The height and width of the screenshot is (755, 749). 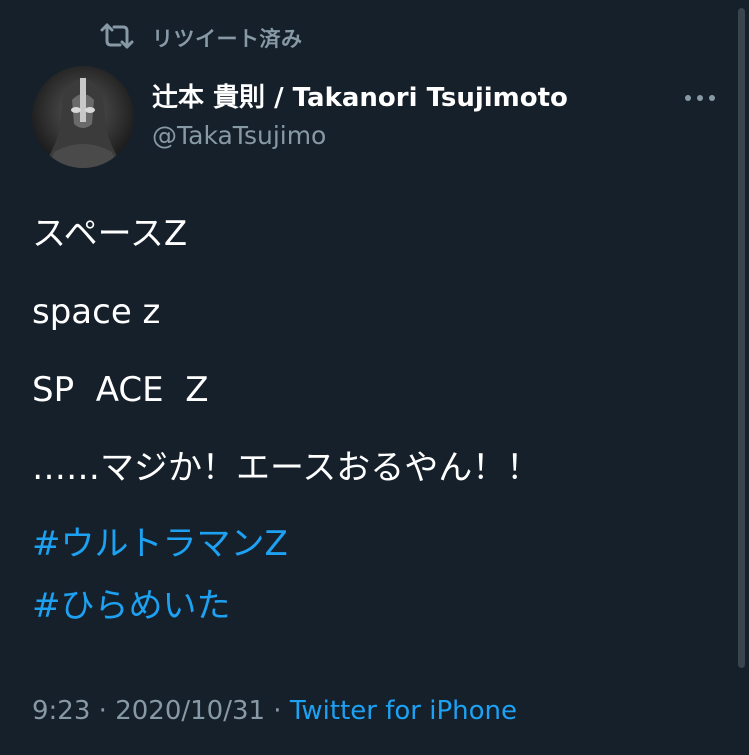 I want to click on author-block: 辻本 貴則 / Takanori Tsujimoto @TakaTsujimo, so click(x=360, y=117).